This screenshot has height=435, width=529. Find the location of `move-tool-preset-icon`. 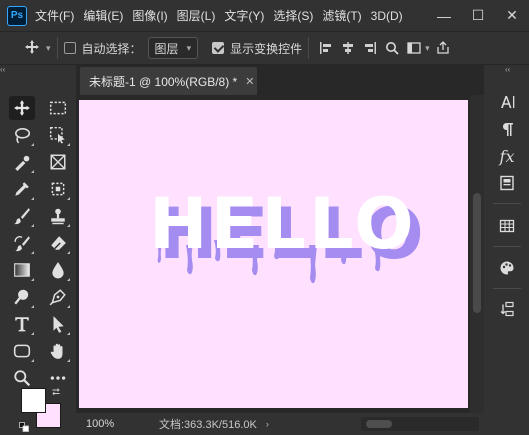

move-tool-preset-icon is located at coordinates (32, 48).